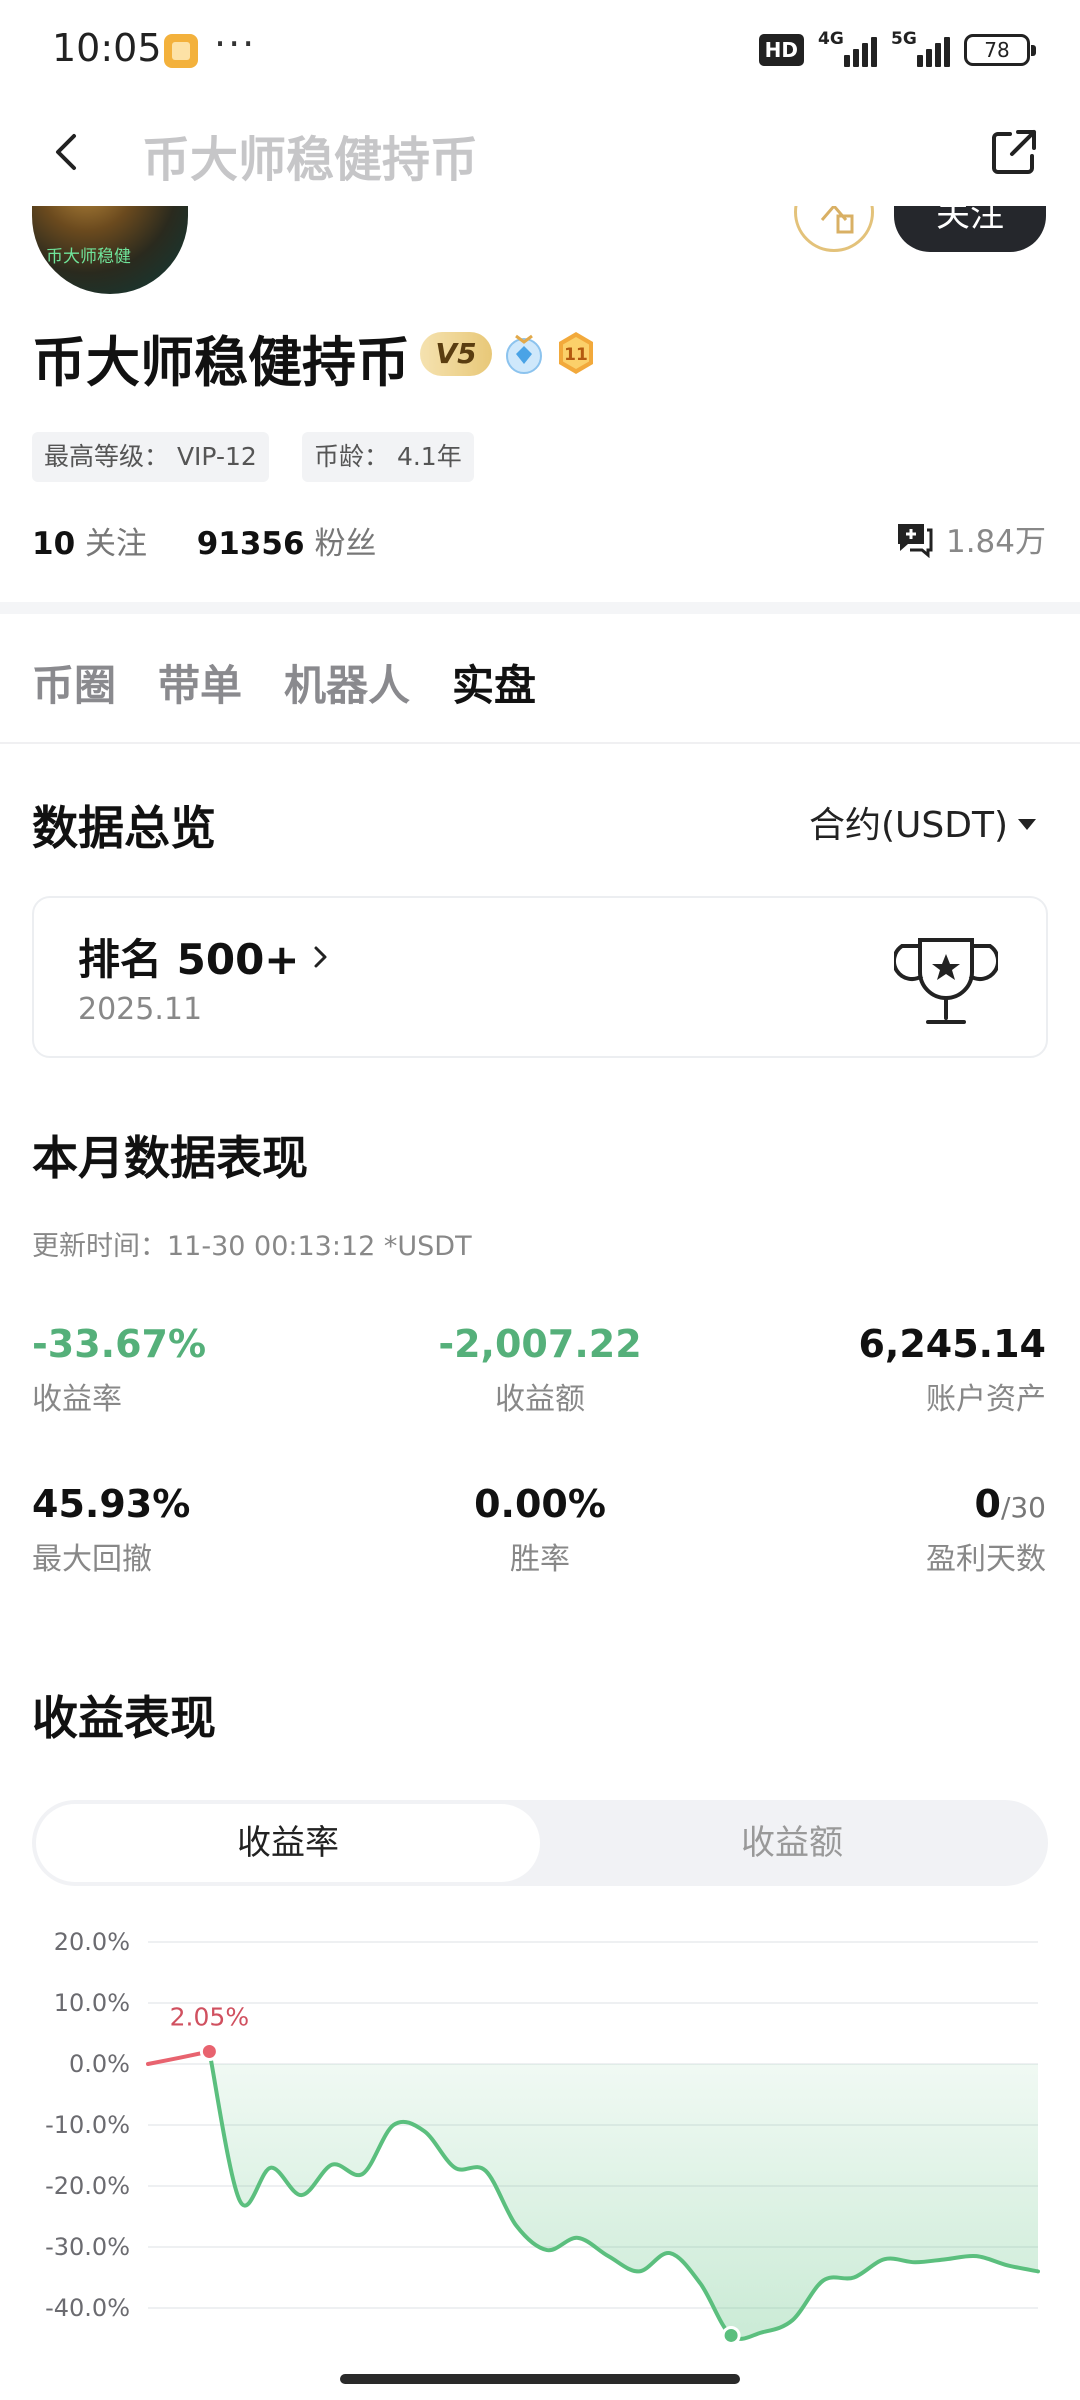 The image size is (1080, 2400). What do you see at coordinates (904, 39) in the screenshot?
I see `signal-5g-label: 5G` at bounding box center [904, 39].